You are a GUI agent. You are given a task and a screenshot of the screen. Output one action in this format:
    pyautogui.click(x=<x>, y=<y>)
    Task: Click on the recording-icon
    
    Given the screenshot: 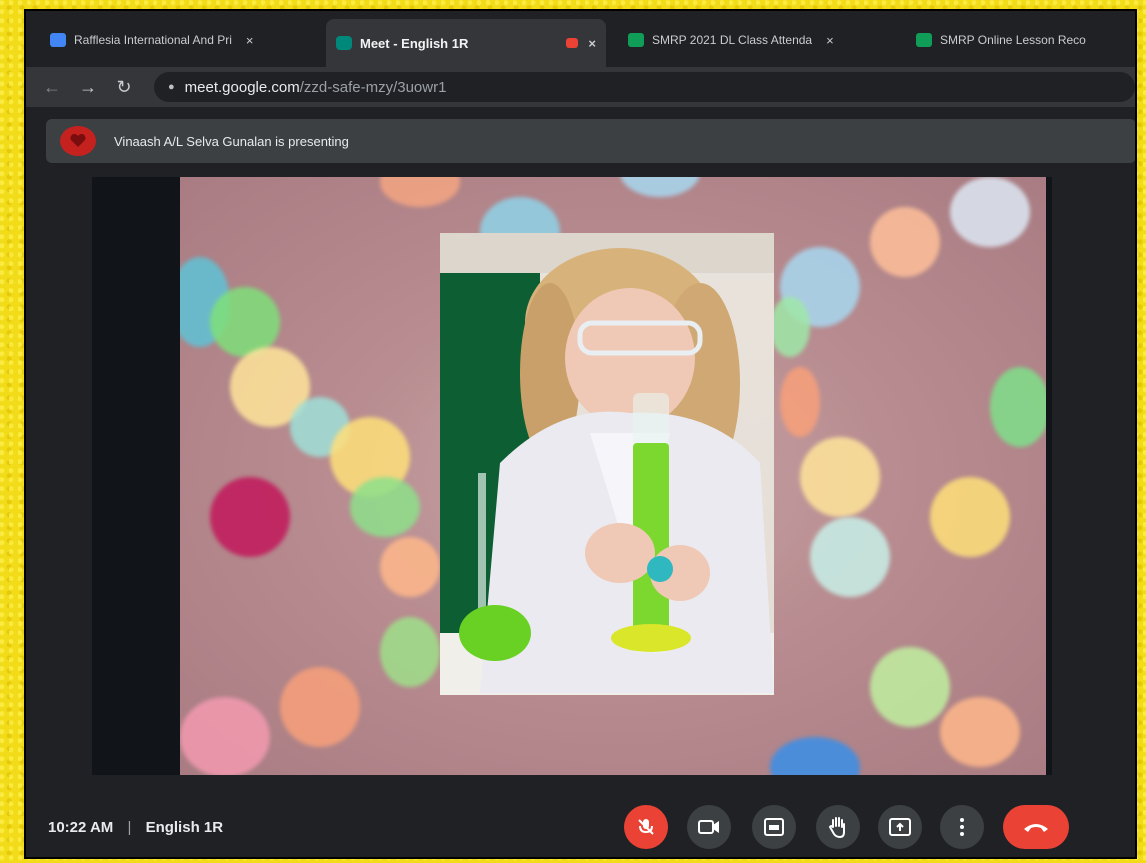 What is the action you would take?
    pyautogui.click(x=572, y=43)
    